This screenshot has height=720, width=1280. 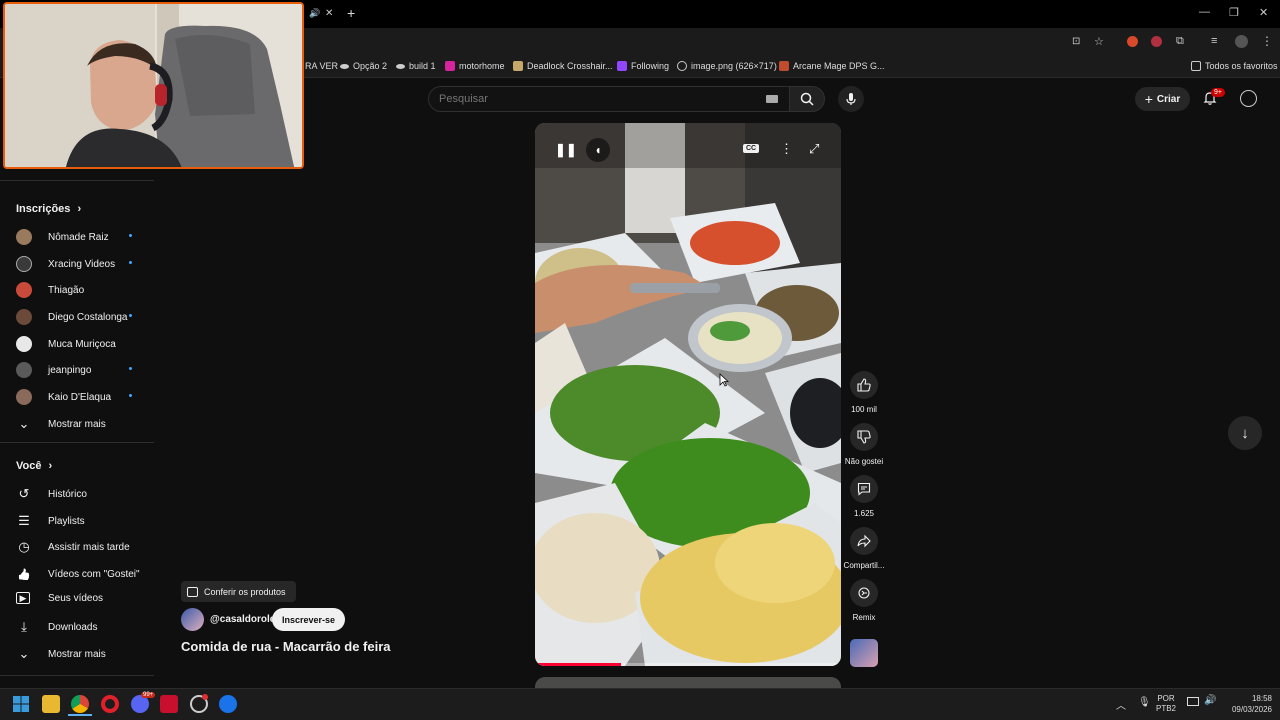 I want to click on close-tab-button: ✕, so click(x=329, y=13).